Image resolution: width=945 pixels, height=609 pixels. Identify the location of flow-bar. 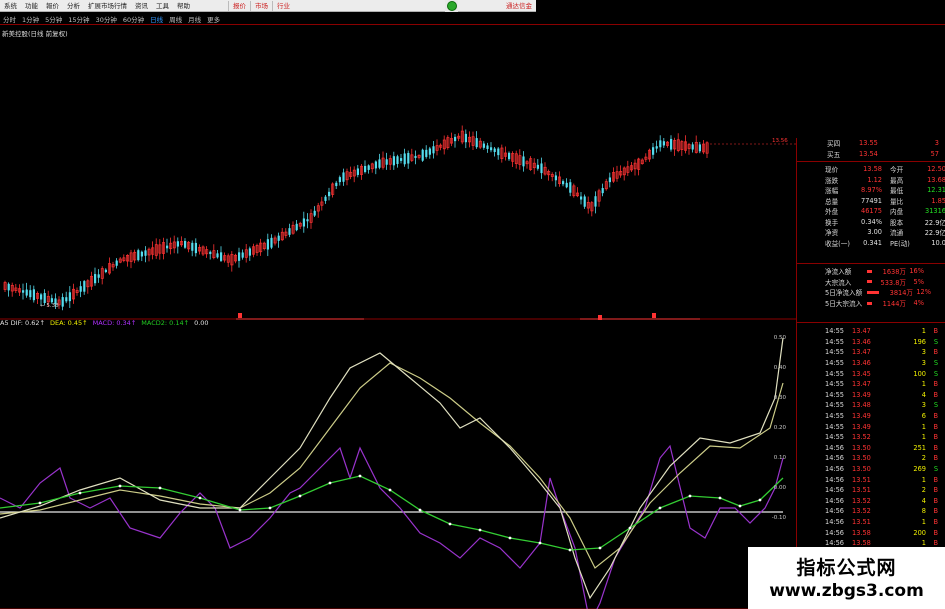
(869, 282).